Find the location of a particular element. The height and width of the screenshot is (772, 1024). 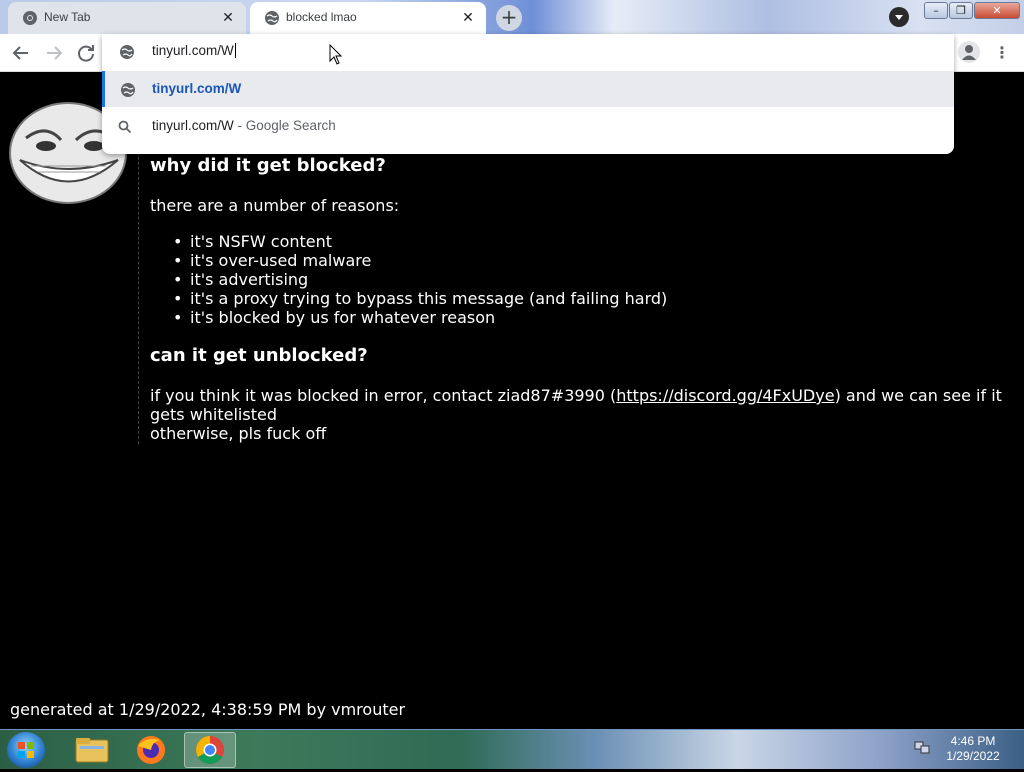

profile-avatar-button is located at coordinates (969, 52).